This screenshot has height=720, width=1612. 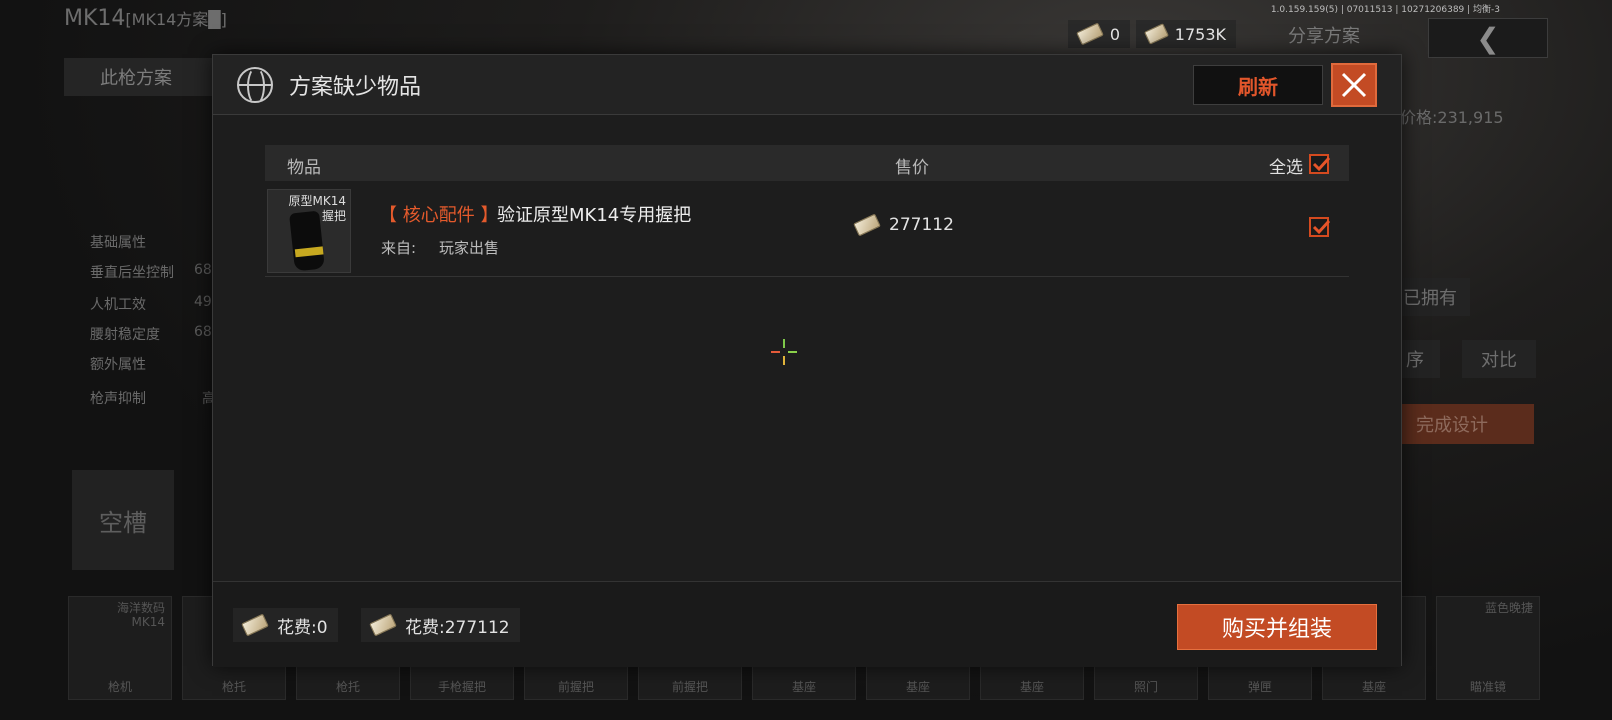 What do you see at coordinates (125, 335) in the screenshot?
I see `attr-label: 腰射稳定度` at bounding box center [125, 335].